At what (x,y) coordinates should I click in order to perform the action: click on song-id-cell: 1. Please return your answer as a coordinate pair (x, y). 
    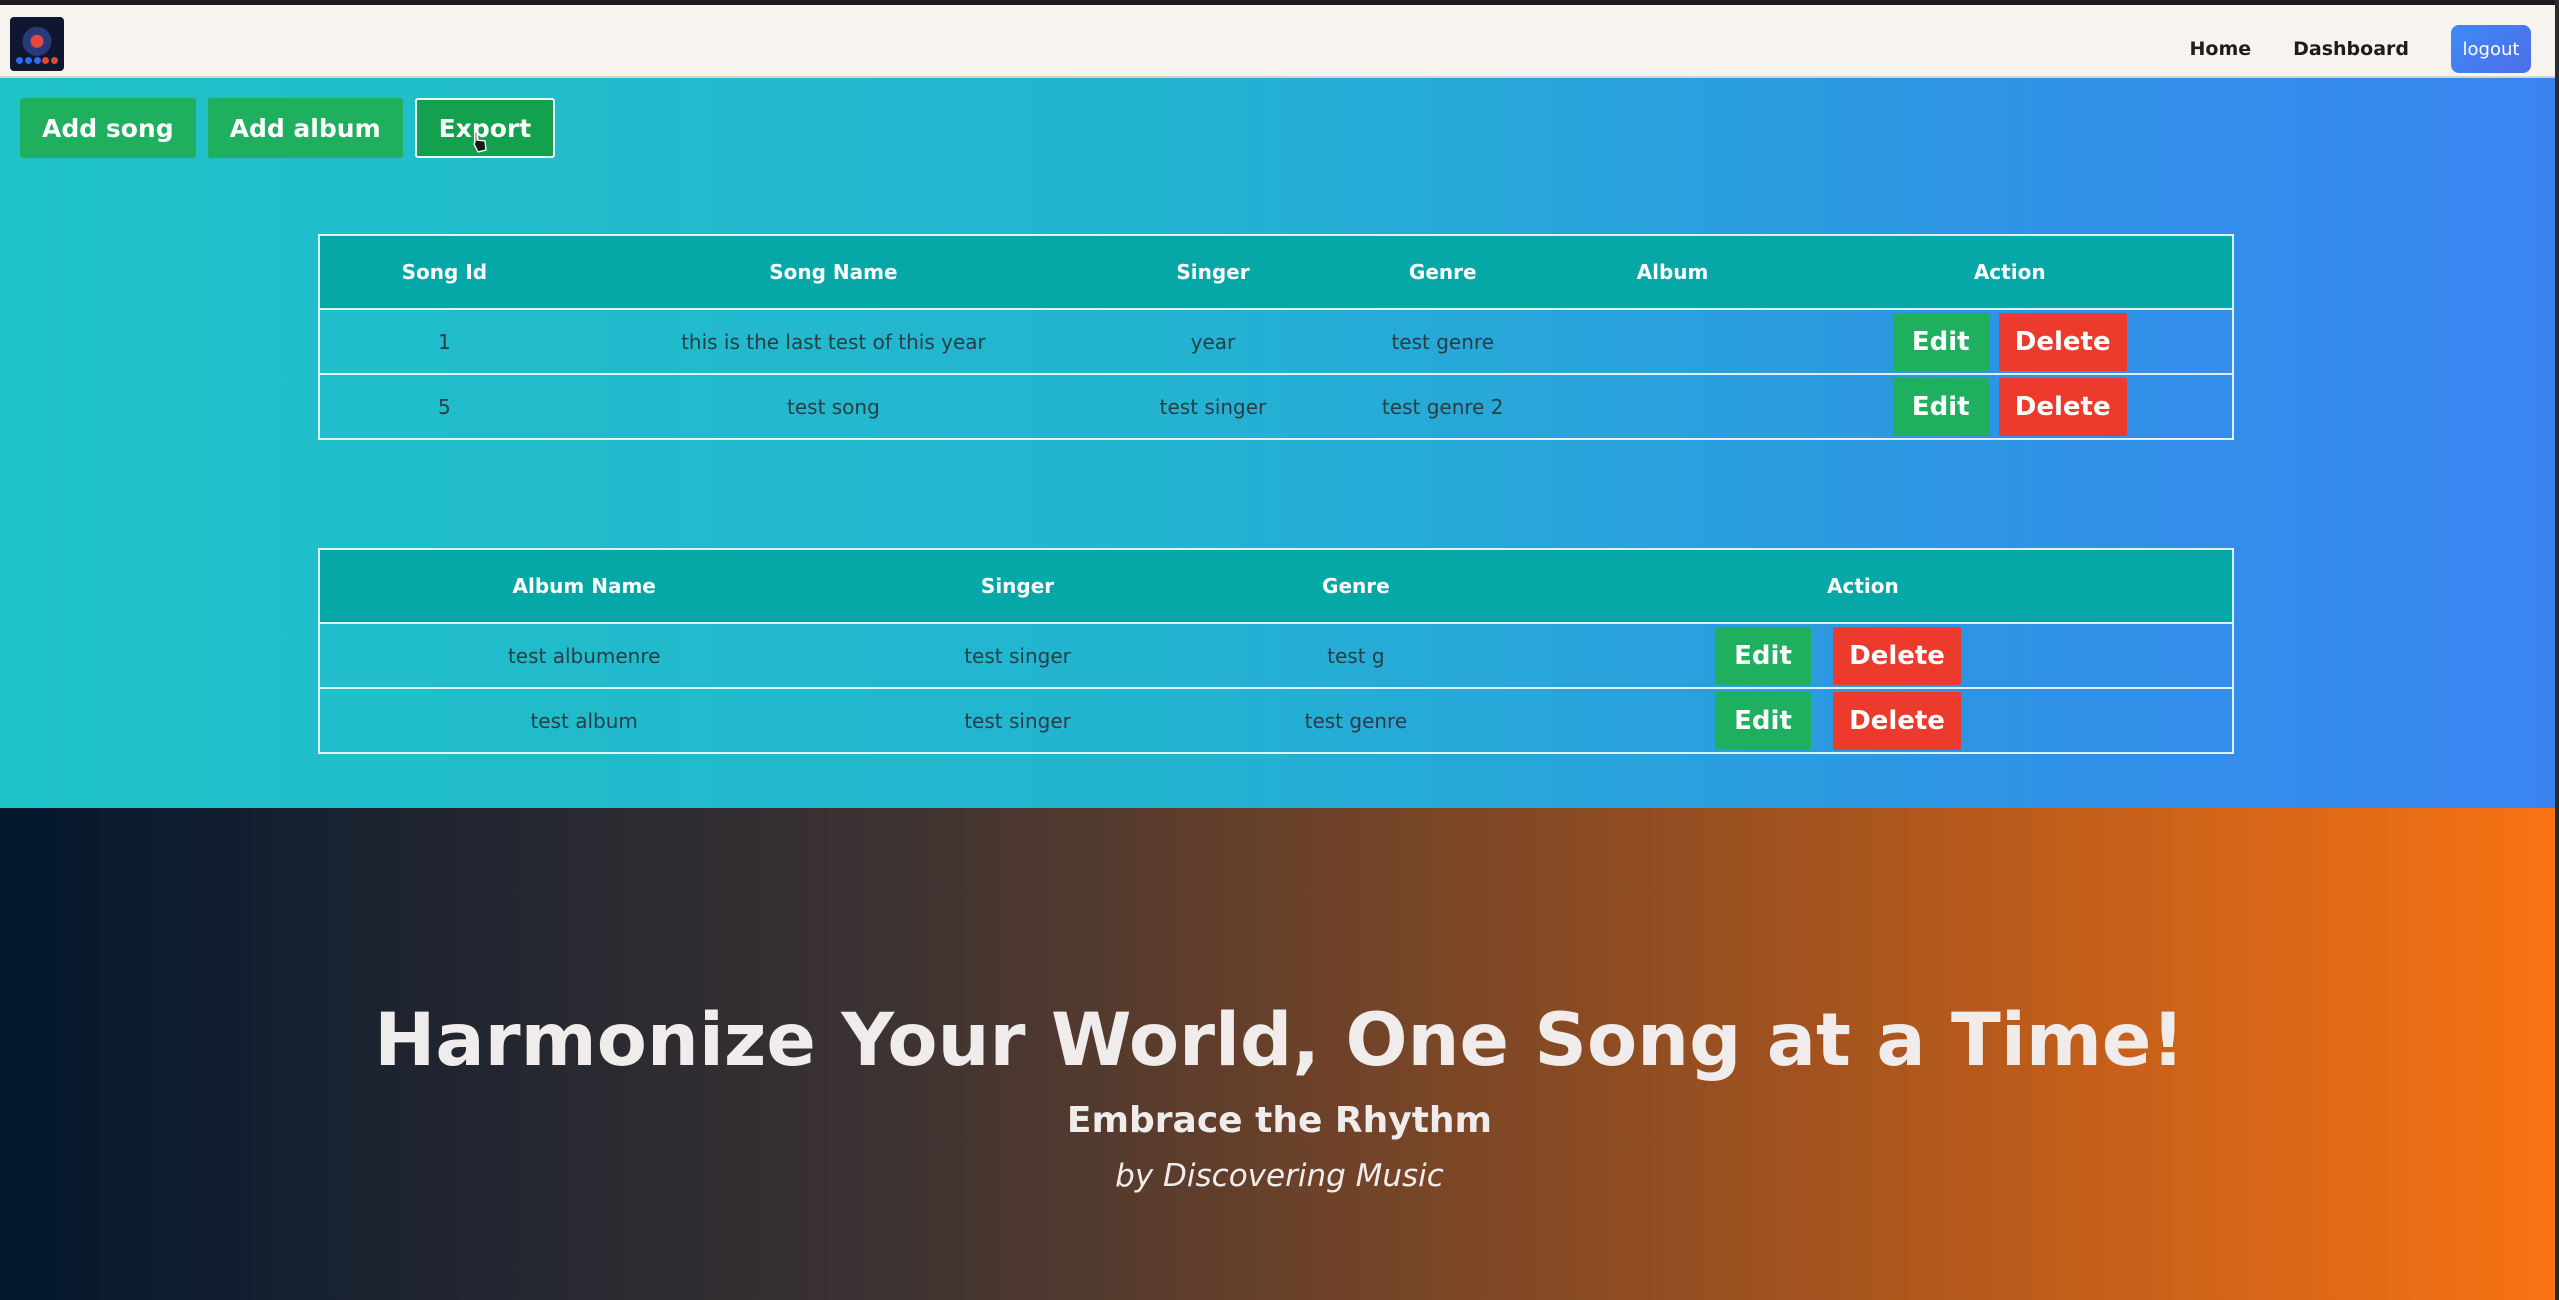
    Looking at the image, I should click on (444, 341).